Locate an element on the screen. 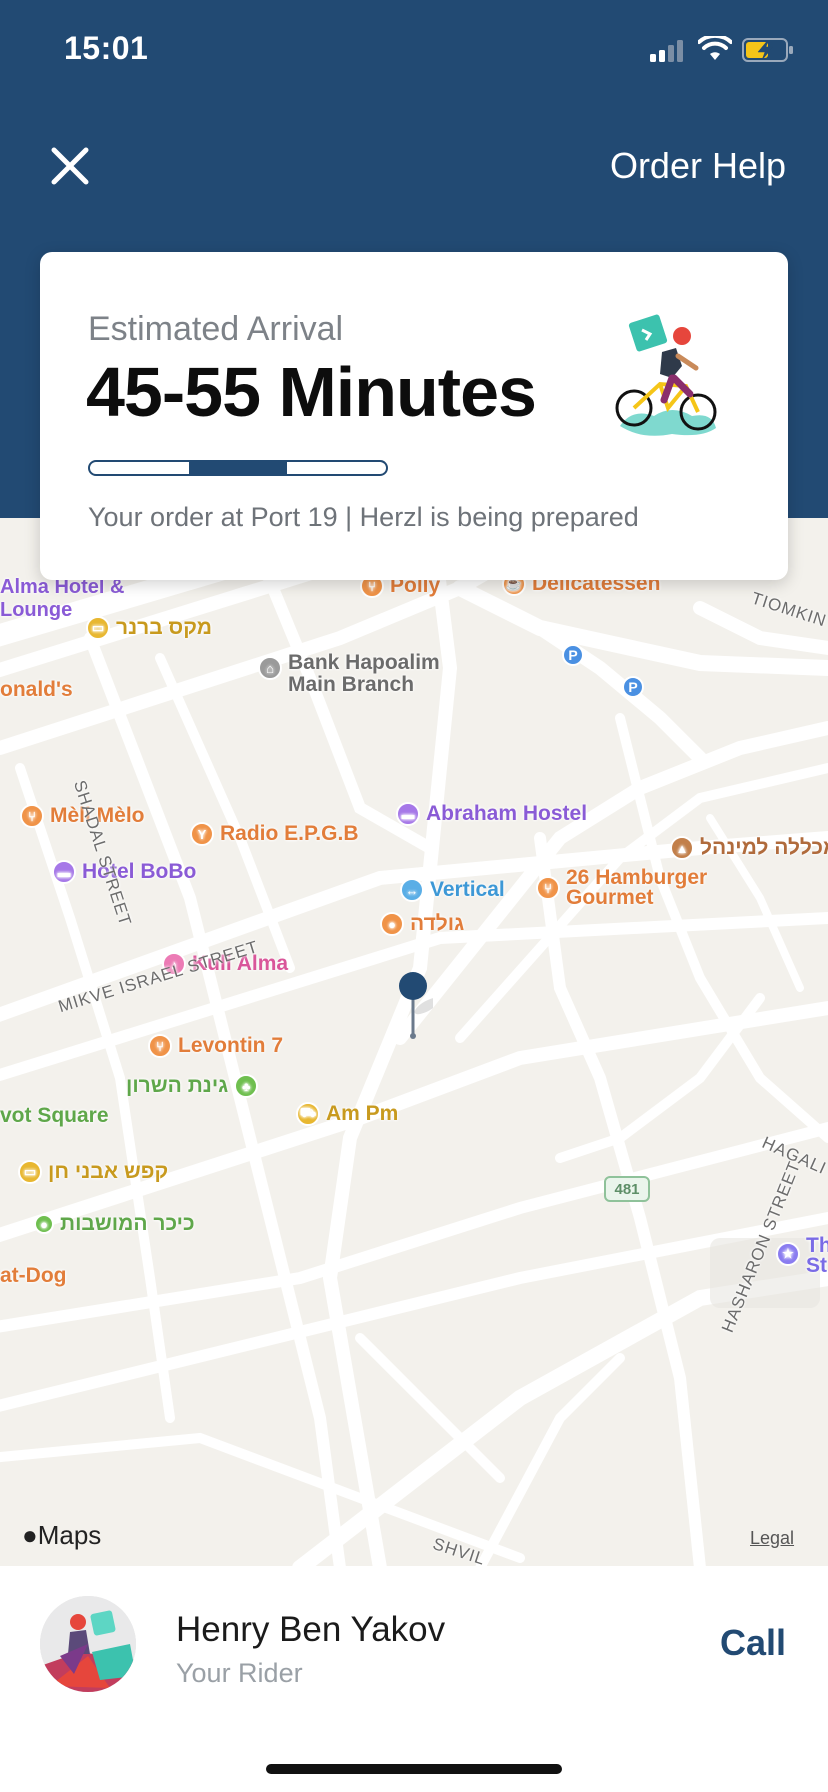 This screenshot has height=1792, width=828. poi-label: at-Dog is located at coordinates (33, 1275).